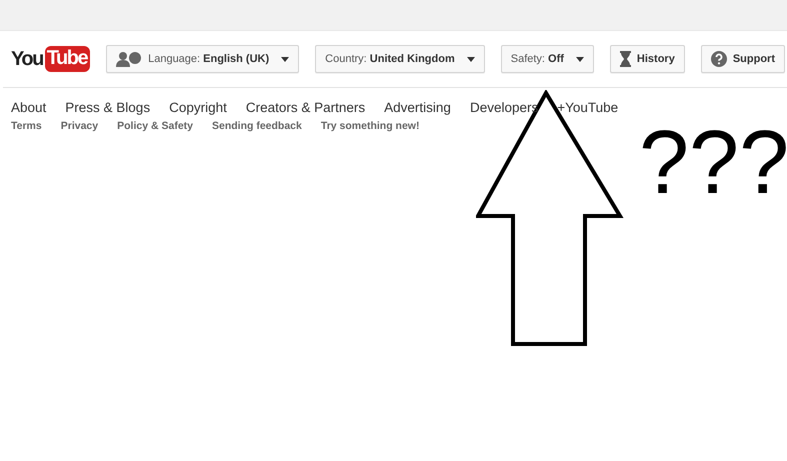 The image size is (787, 461). Describe the element at coordinates (370, 126) in the screenshot. I see `footer-link: Try something new!` at that location.